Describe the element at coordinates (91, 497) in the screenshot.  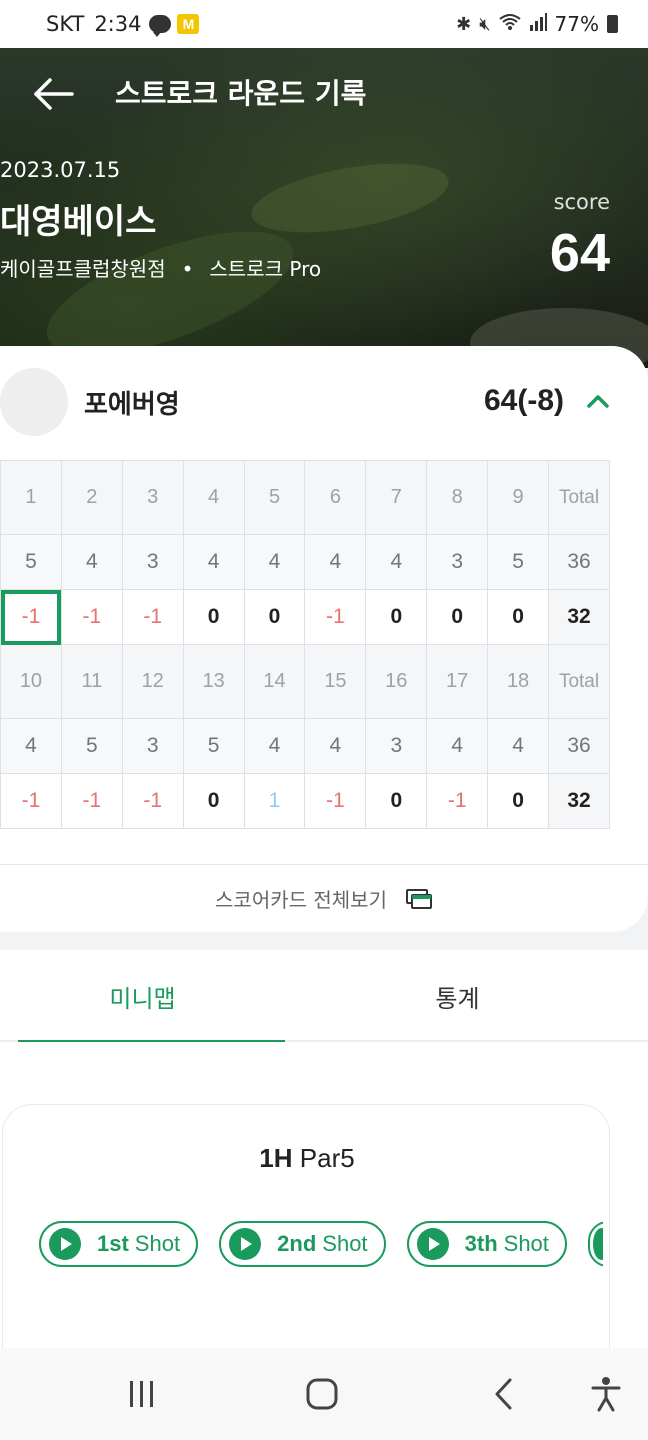
I see `hole-cell: 2` at that location.